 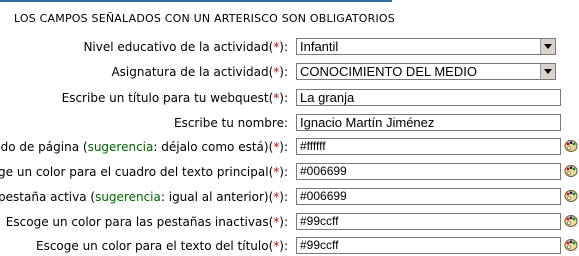 I want to click on nombre-input: Ignacio Martín Jiménez, so click(x=428, y=122).